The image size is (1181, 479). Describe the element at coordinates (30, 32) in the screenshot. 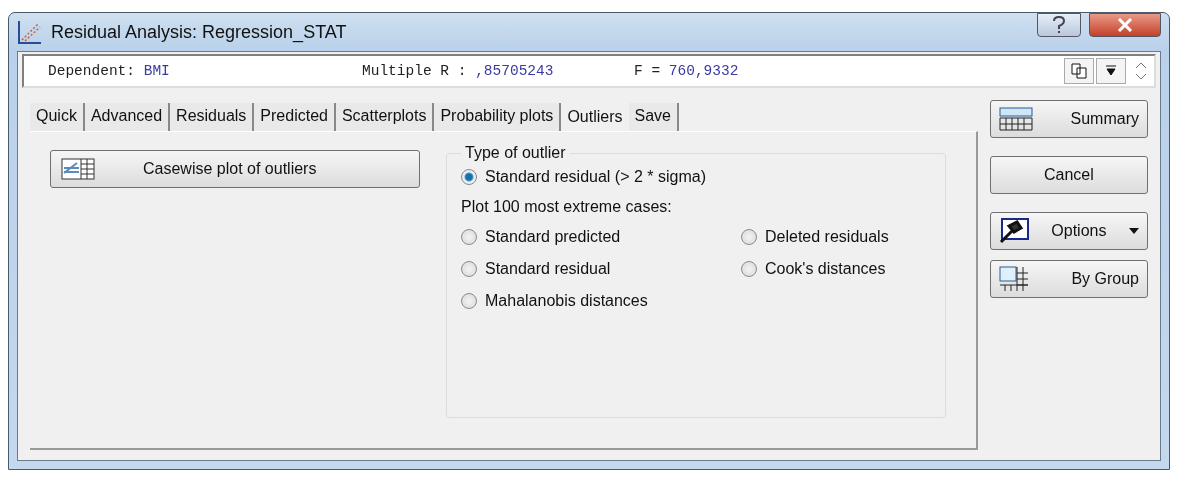

I see `chart-icon` at that location.